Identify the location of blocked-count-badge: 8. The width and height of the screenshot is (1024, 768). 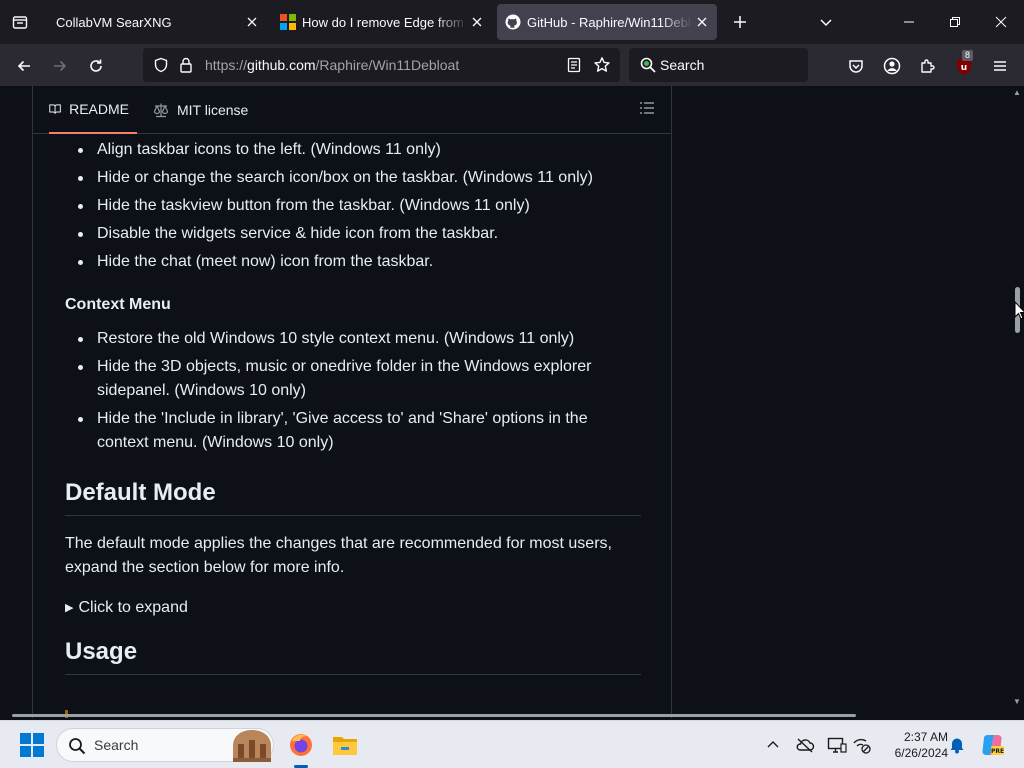
(968, 55).